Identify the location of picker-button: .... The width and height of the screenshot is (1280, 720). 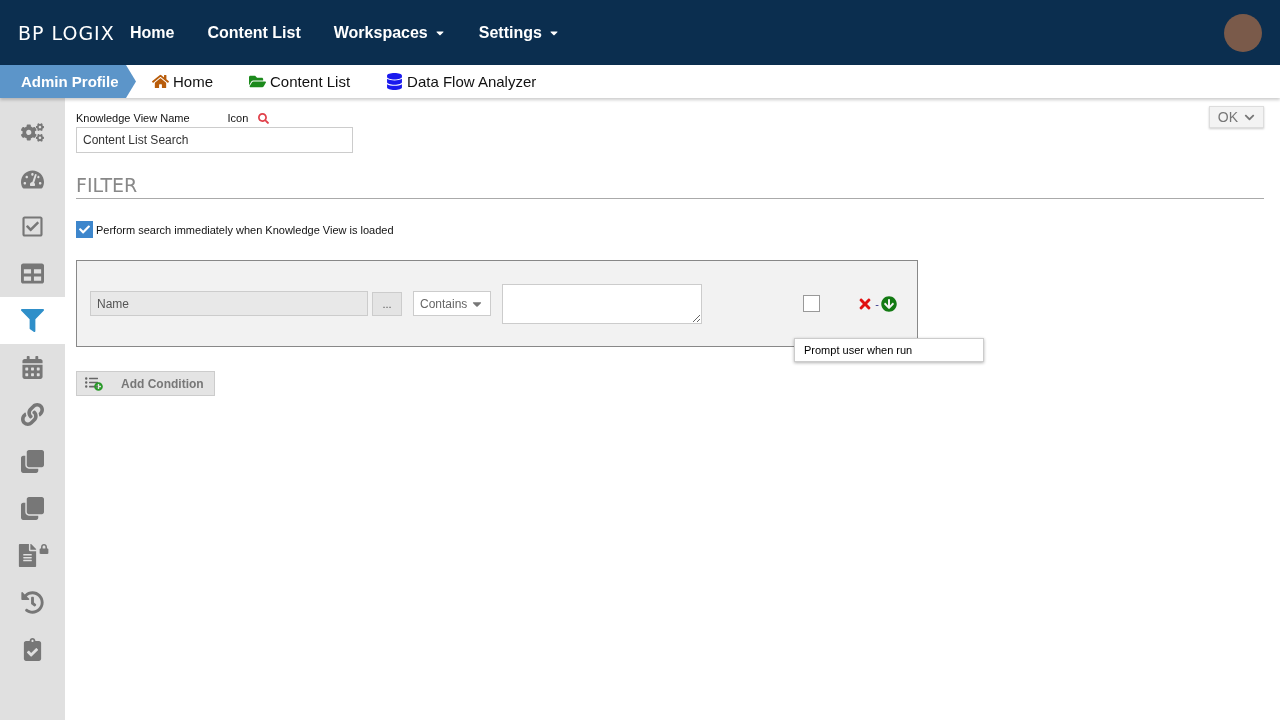
(387, 303).